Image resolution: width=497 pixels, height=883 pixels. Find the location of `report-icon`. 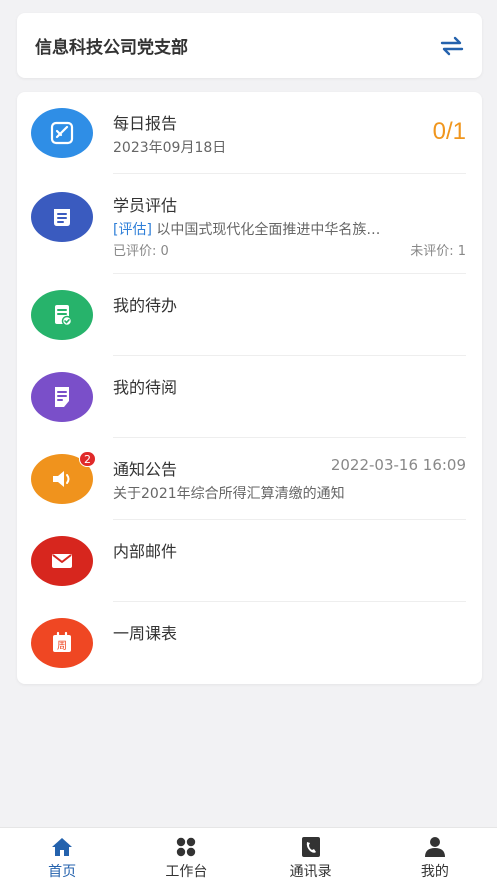

report-icon is located at coordinates (62, 133).